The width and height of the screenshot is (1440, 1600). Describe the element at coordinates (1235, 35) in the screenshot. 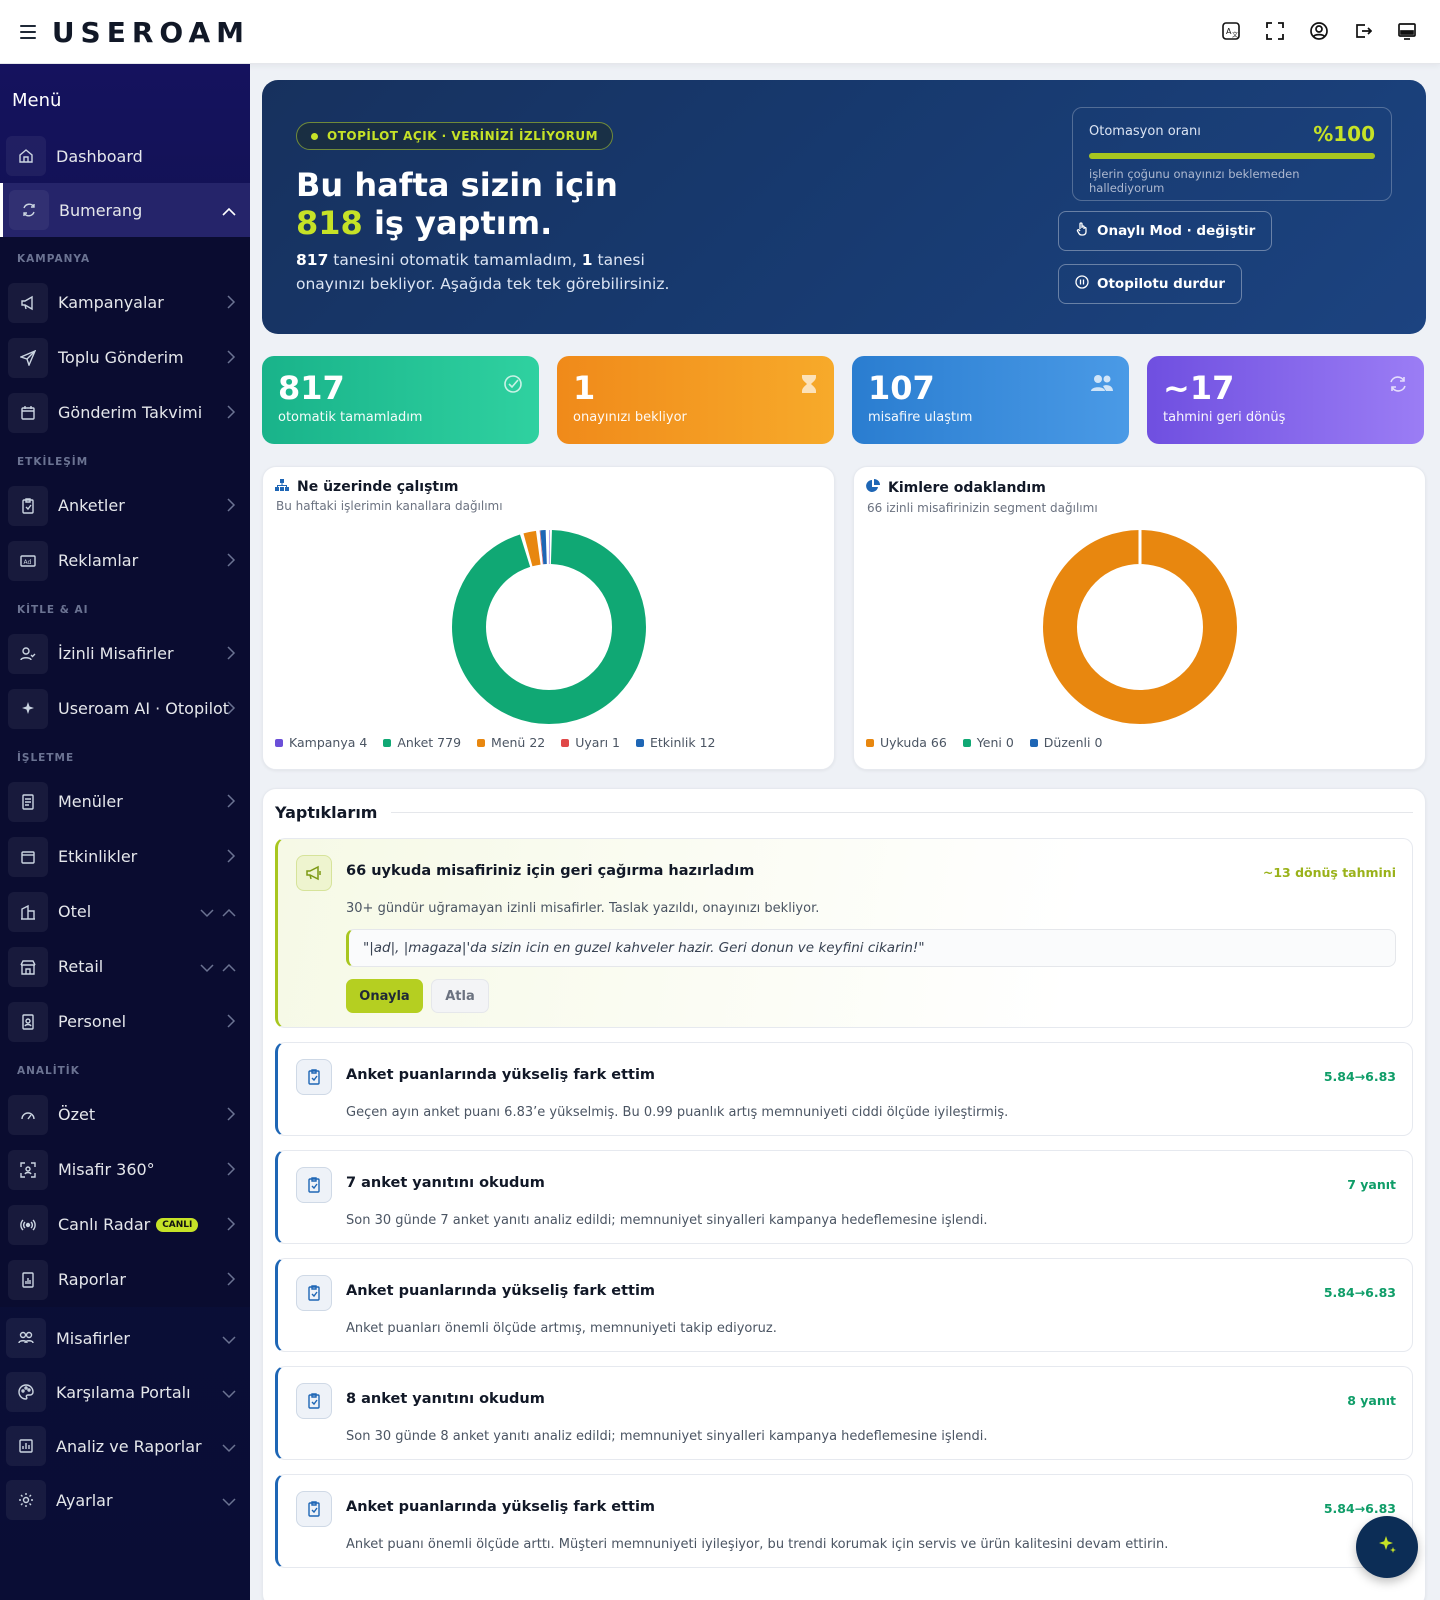

I see `svg-text: 文` at that location.